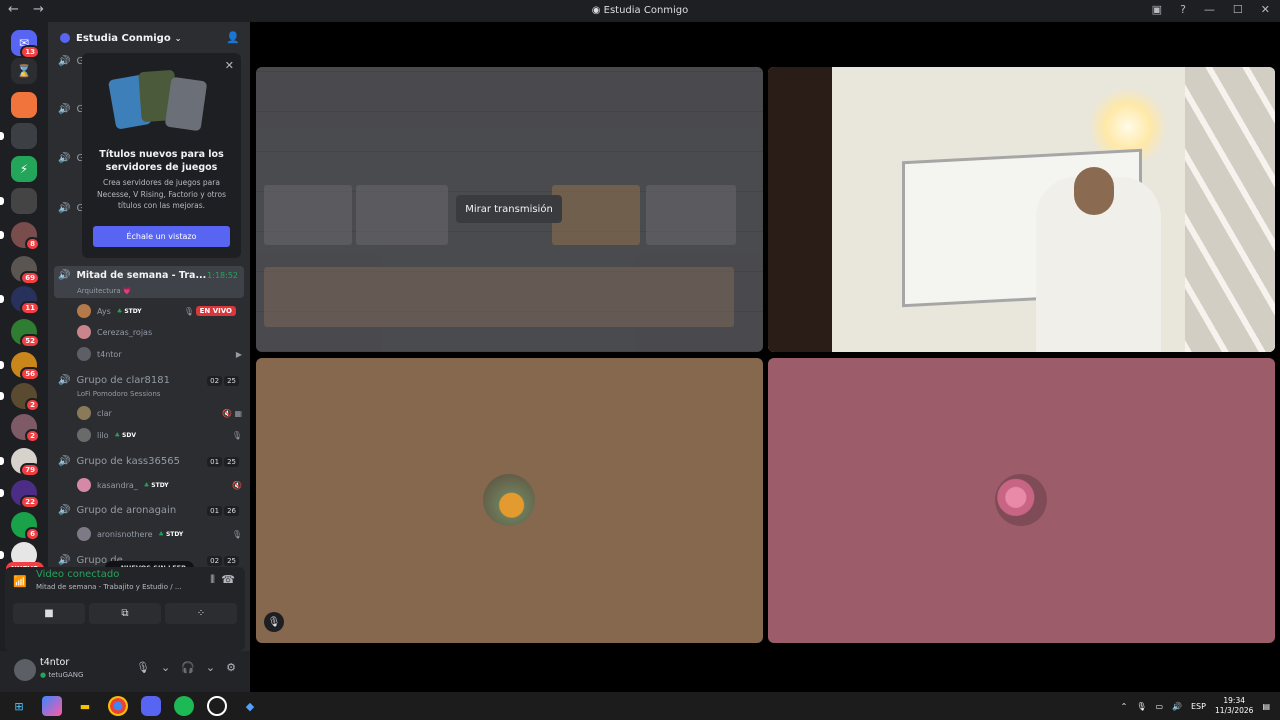 This screenshot has width=1280, height=720. I want to click on voice-user: aronisnothere ♣ STDY 🎙, so click(159, 534).